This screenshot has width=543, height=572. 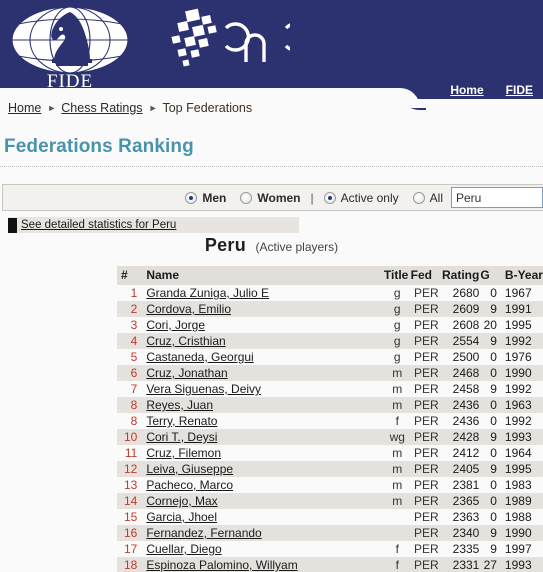 I want to click on column-header-games: G, so click(x=490, y=275).